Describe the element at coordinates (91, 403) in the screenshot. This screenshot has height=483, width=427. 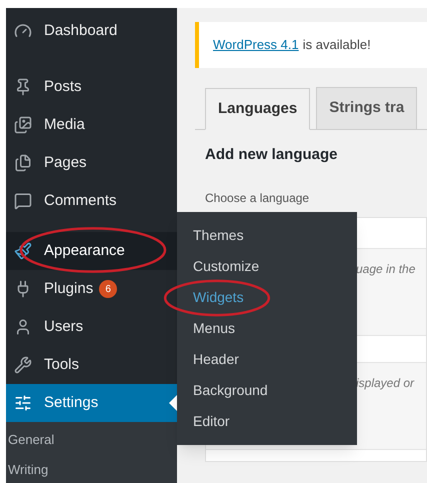
I see `sidebar-menu-item: Settings` at that location.